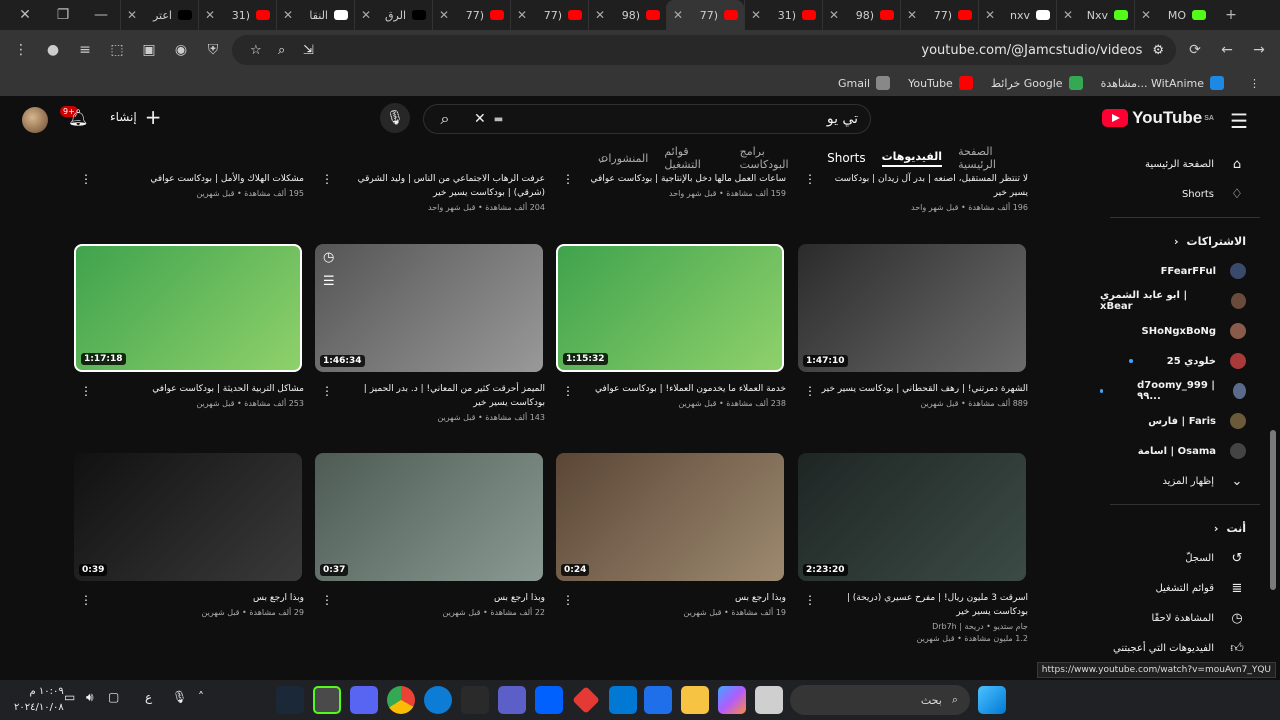 This screenshot has width=1280, height=720. What do you see at coordinates (53, 50) in the screenshot?
I see `profile-avatar-icon: ●` at bounding box center [53, 50].